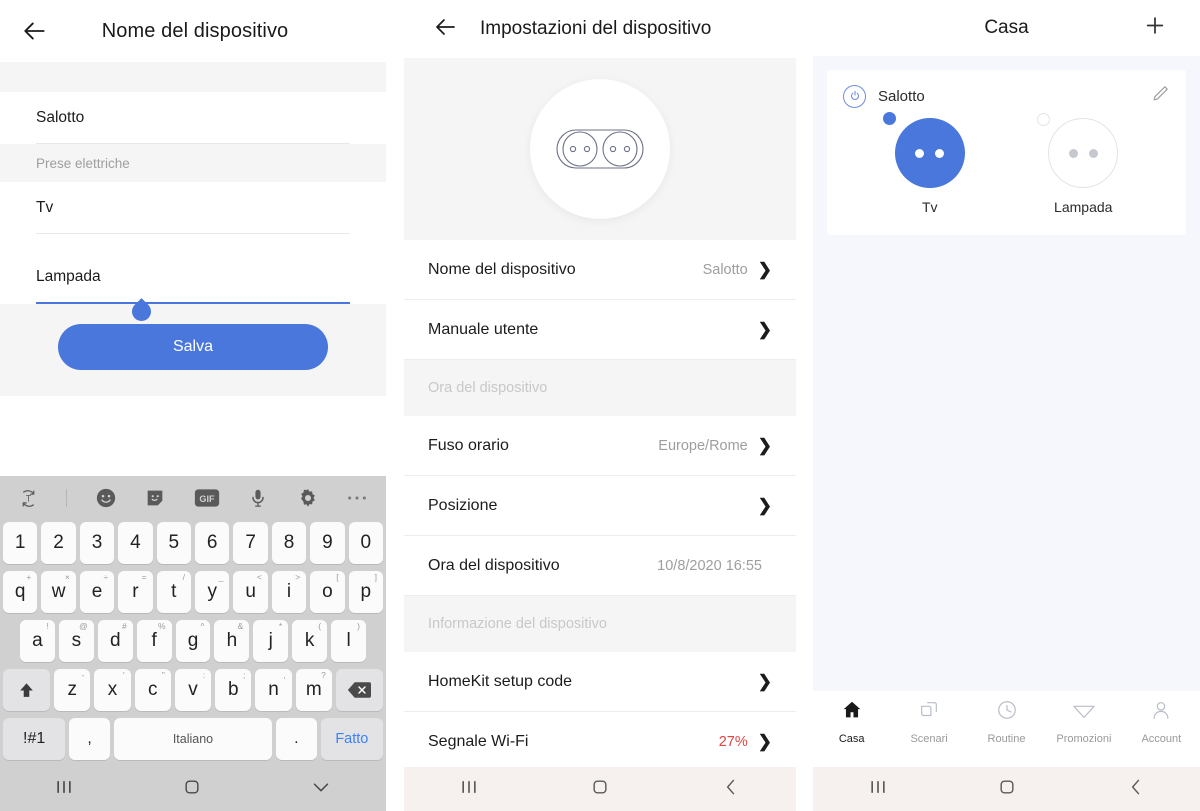 The height and width of the screenshot is (811, 1200). I want to click on key-e: ÷ e, so click(97, 592).